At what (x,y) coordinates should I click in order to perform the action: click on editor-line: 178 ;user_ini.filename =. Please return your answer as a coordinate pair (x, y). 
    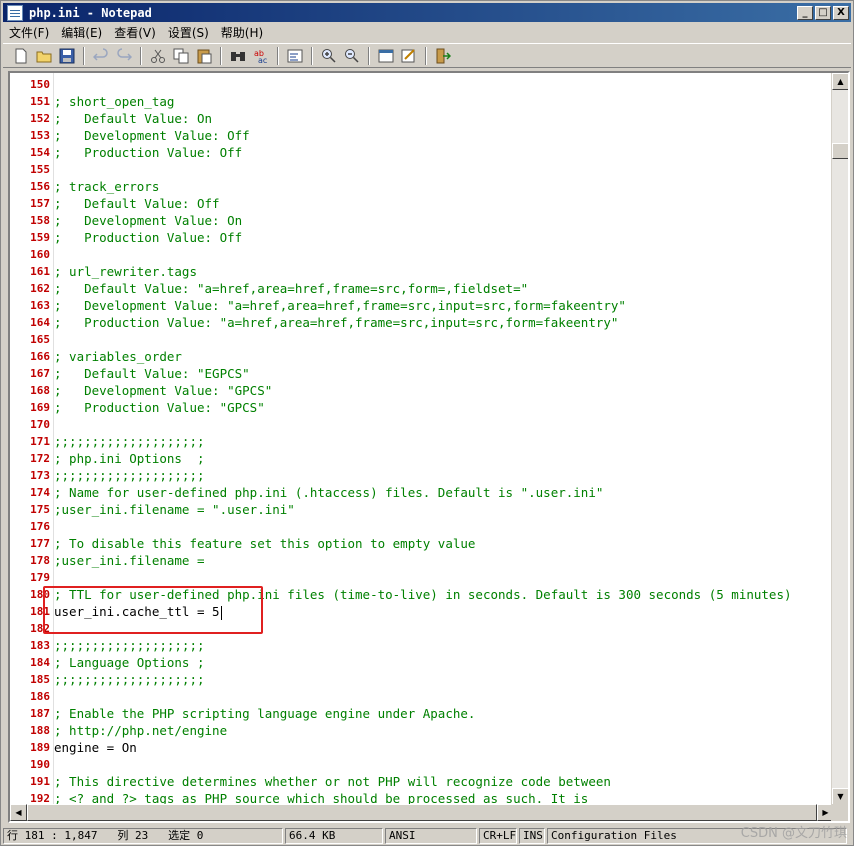
    Looking at the image, I should click on (422, 560).